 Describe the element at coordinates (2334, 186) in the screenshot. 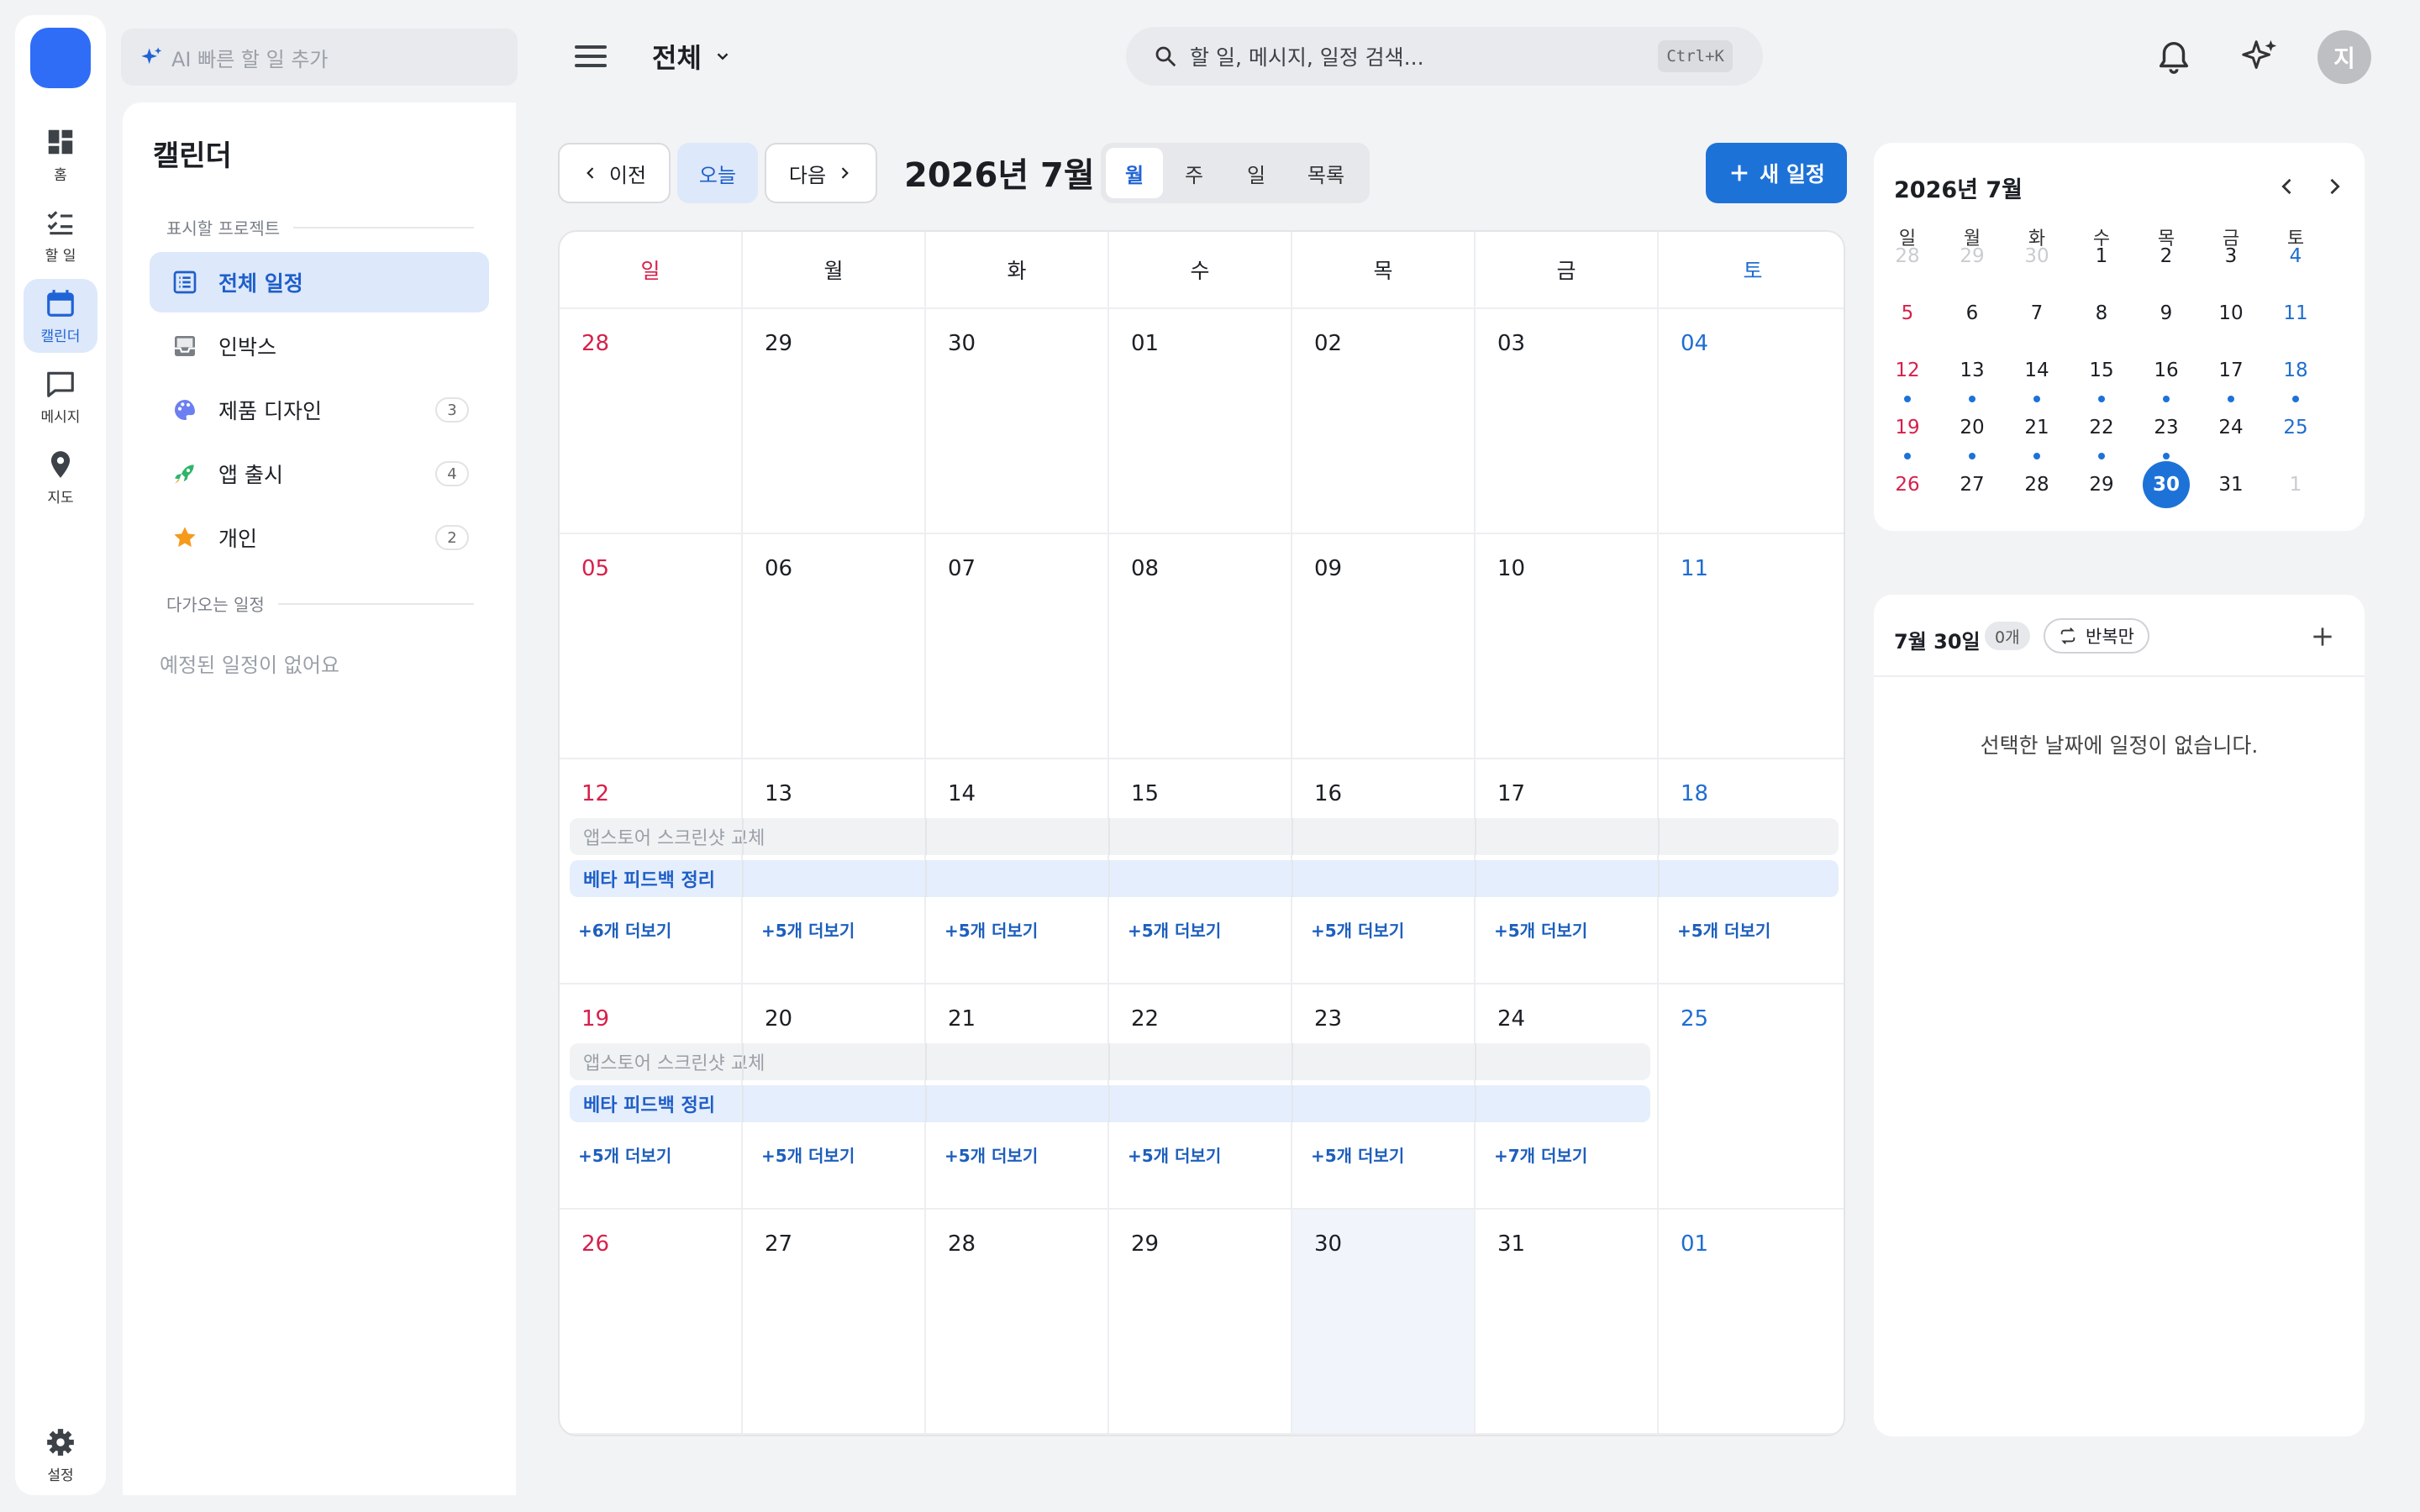

I see `mini-next-icon` at that location.